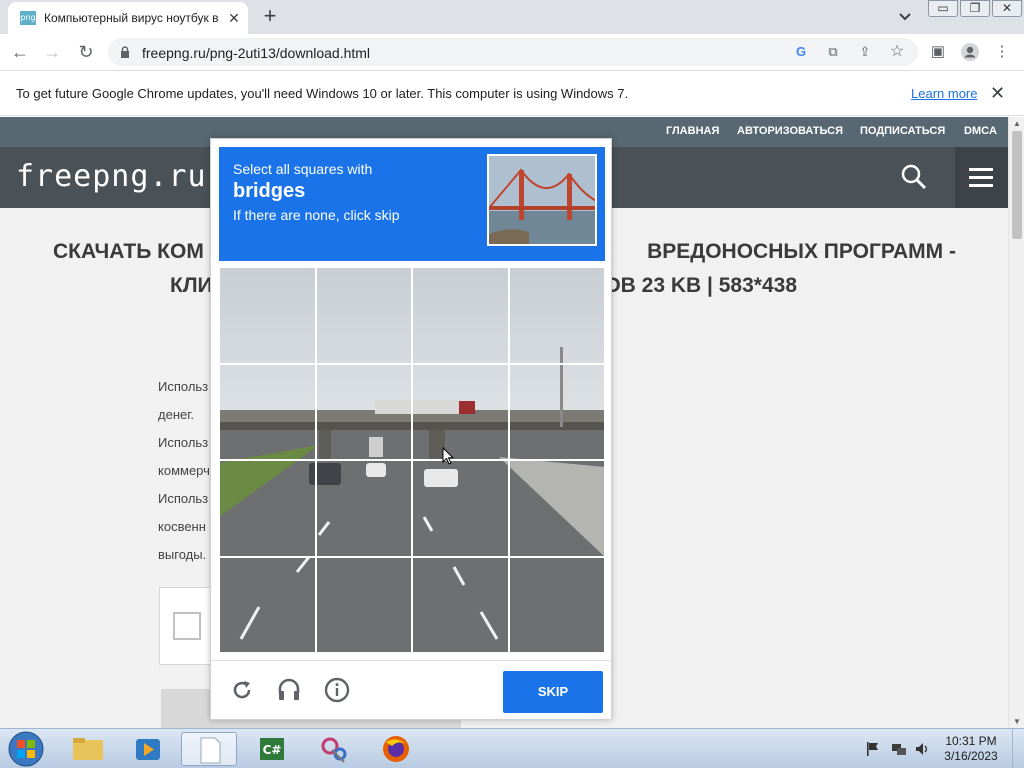 This screenshot has height=768, width=1024. I want to click on captcha-instruction-bottom: If there are none, click skip, so click(316, 215).